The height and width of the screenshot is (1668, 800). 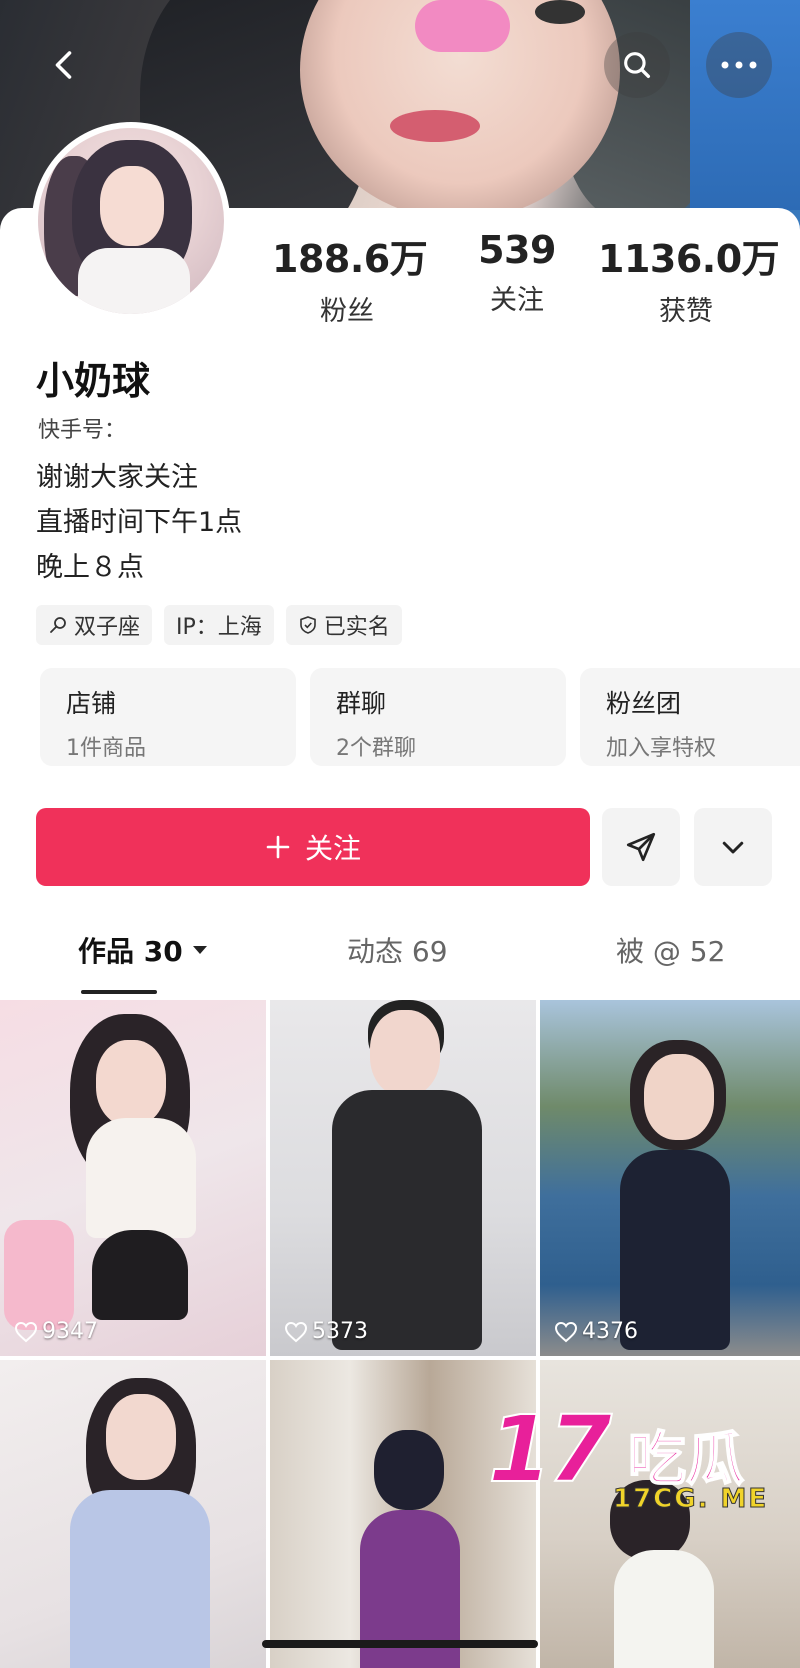 I want to click on chevron-left-icon, so click(x=63, y=65).